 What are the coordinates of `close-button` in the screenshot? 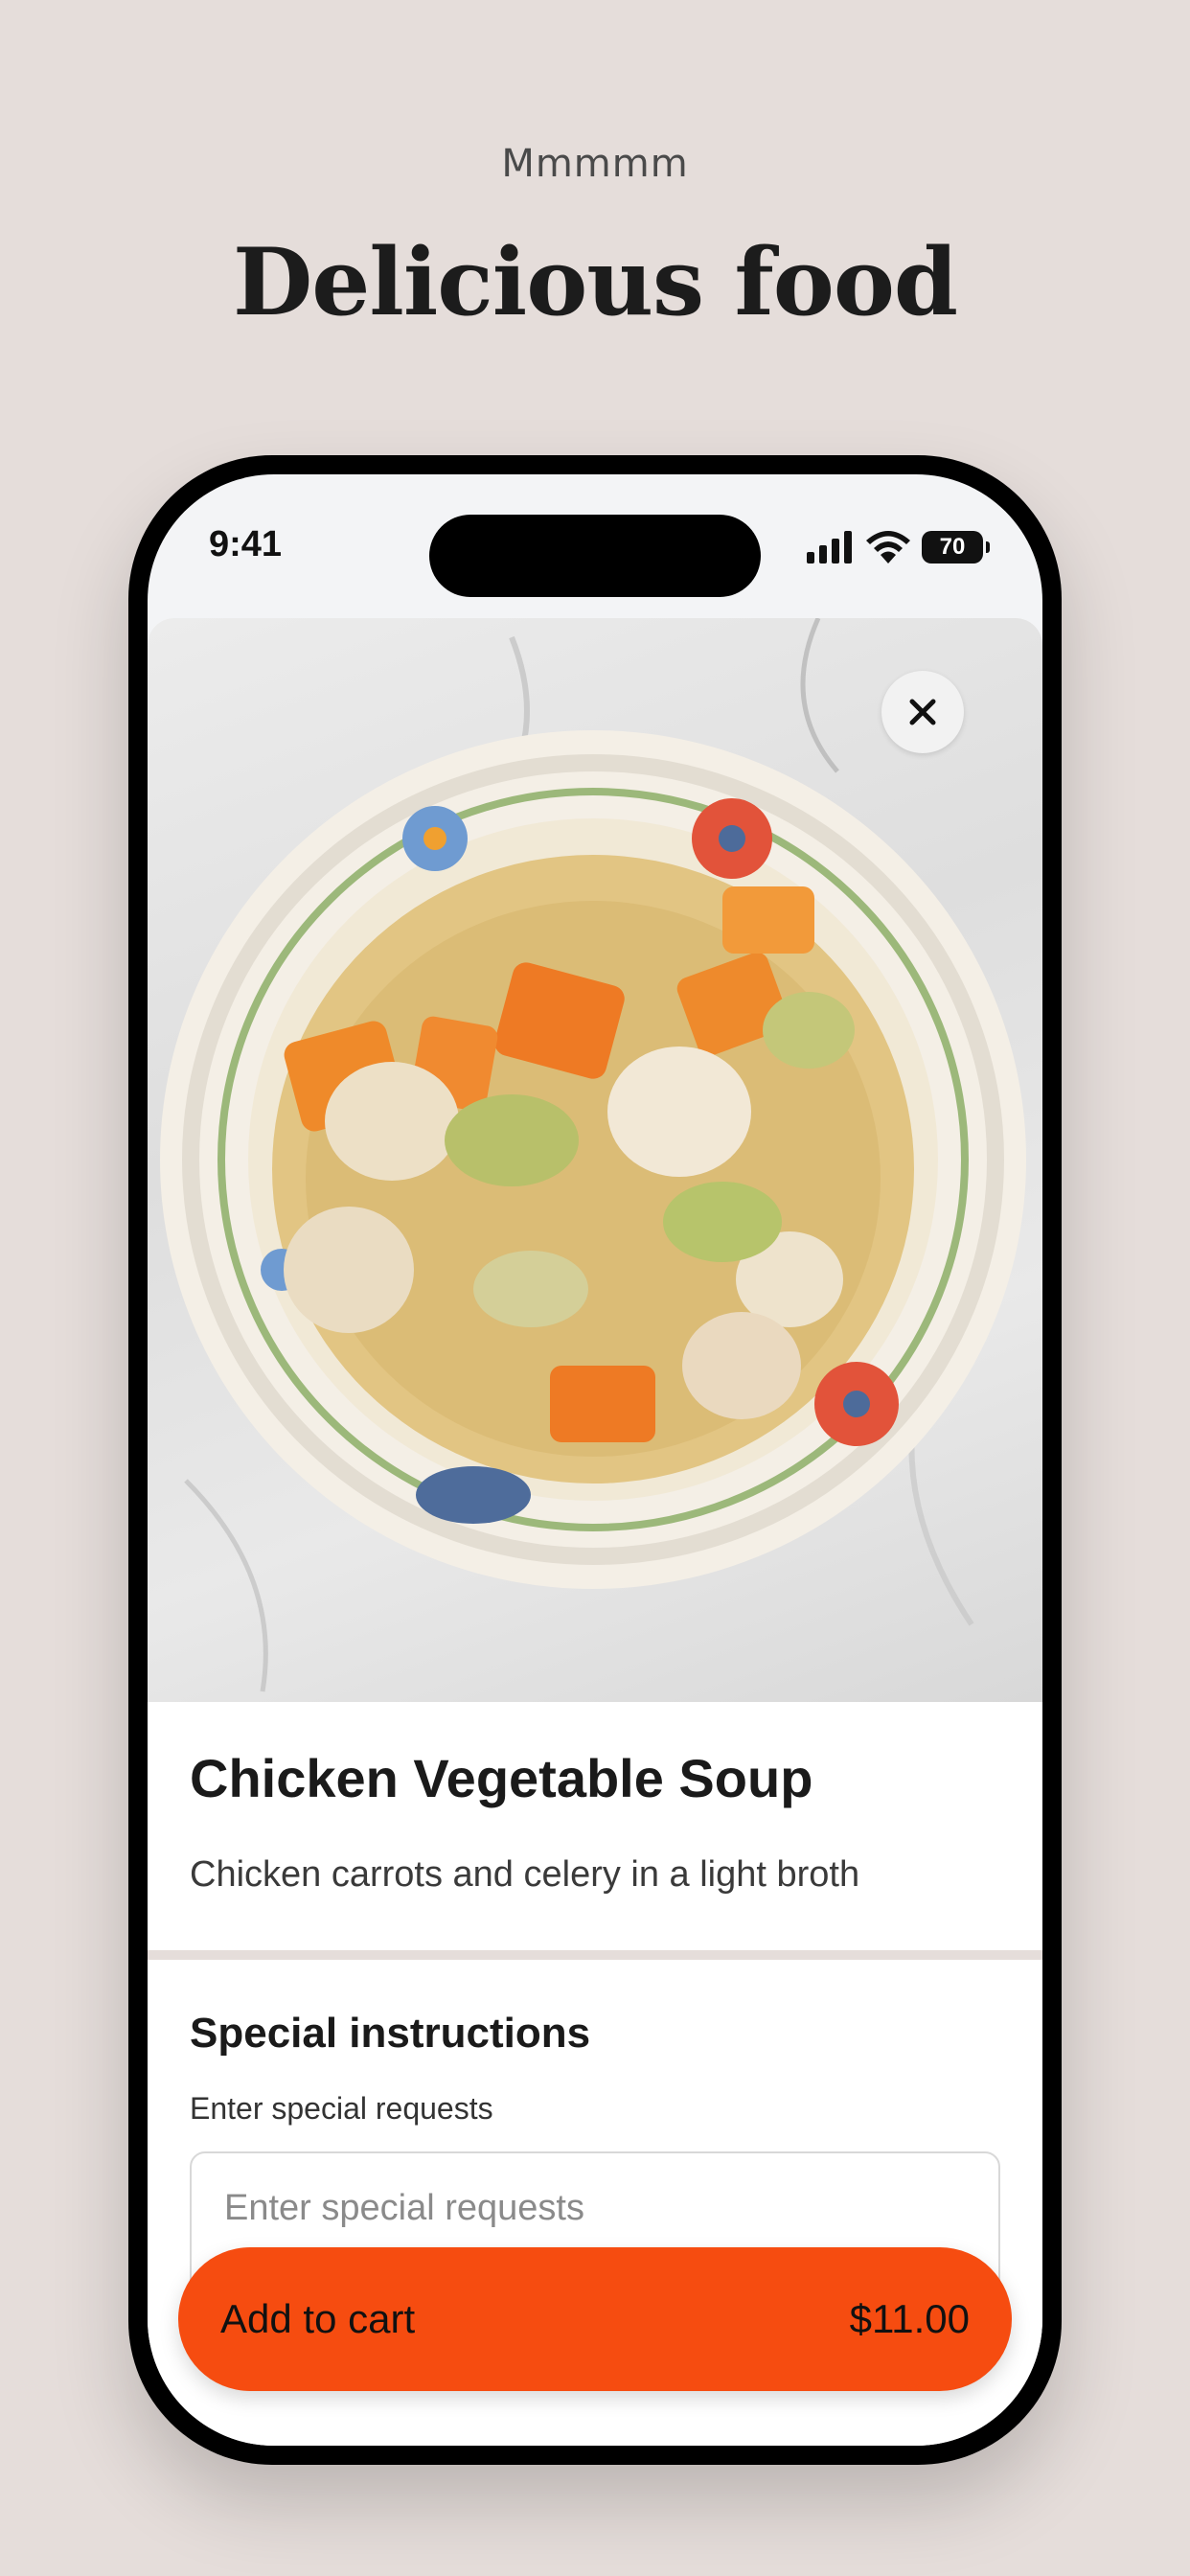 It's located at (922, 712).